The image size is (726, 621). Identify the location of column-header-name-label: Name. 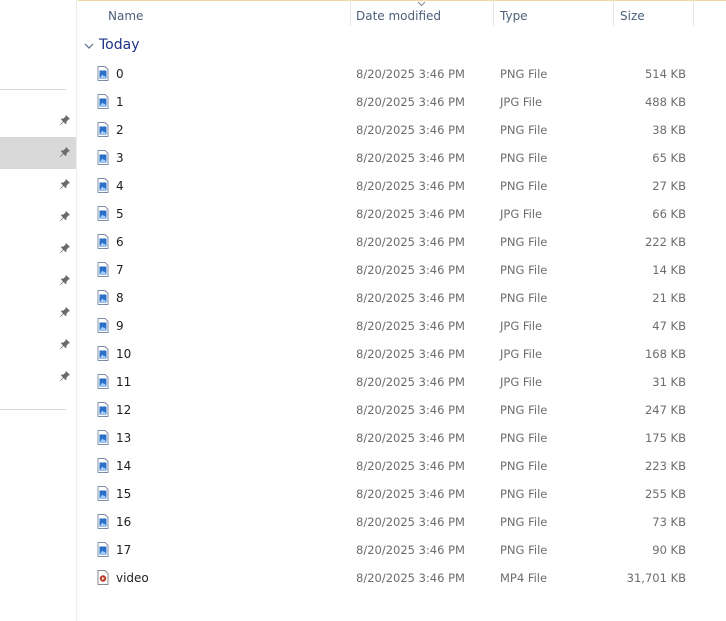
(126, 16).